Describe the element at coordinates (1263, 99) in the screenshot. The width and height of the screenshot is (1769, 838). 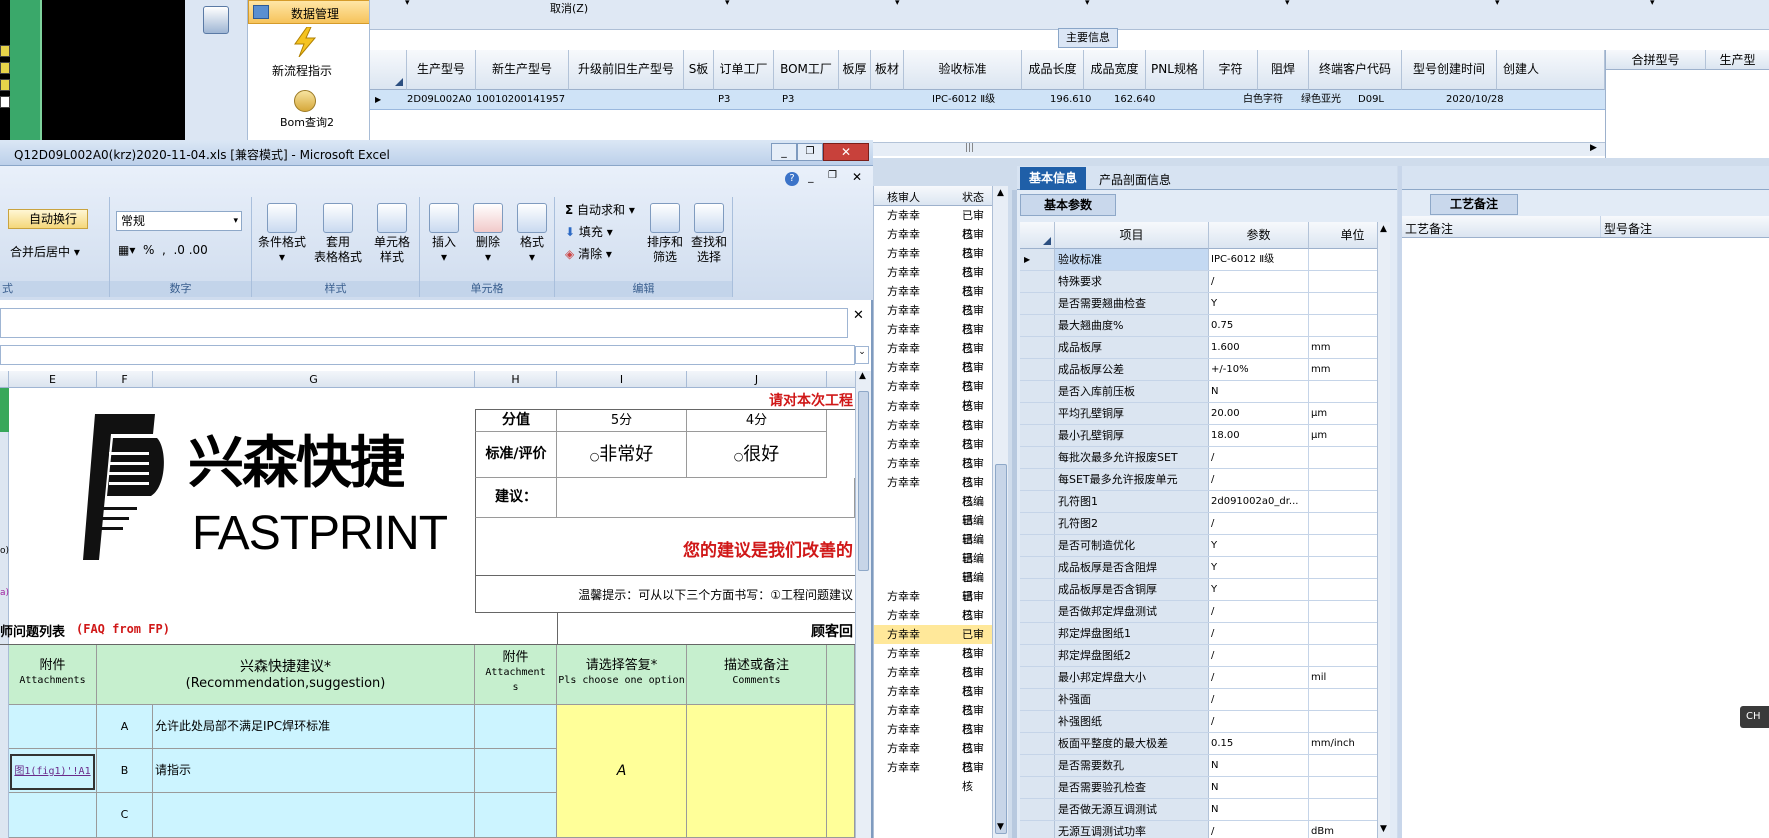
I see `grid-cell: 白色字符` at that location.